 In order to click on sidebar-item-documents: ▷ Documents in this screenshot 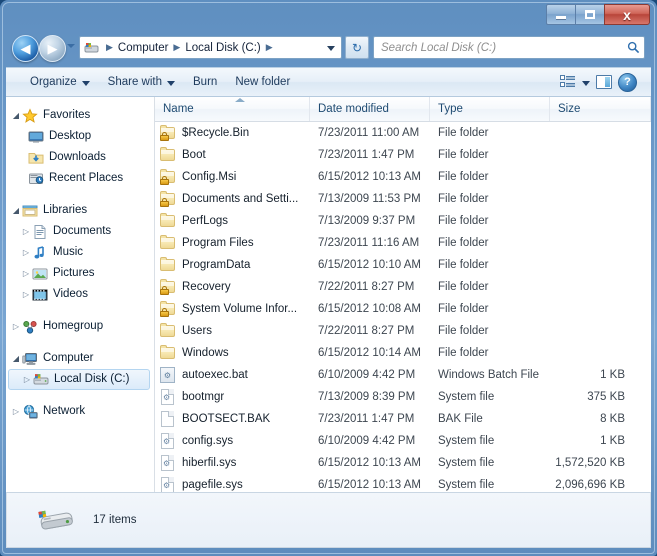, I will do `click(80, 231)`.